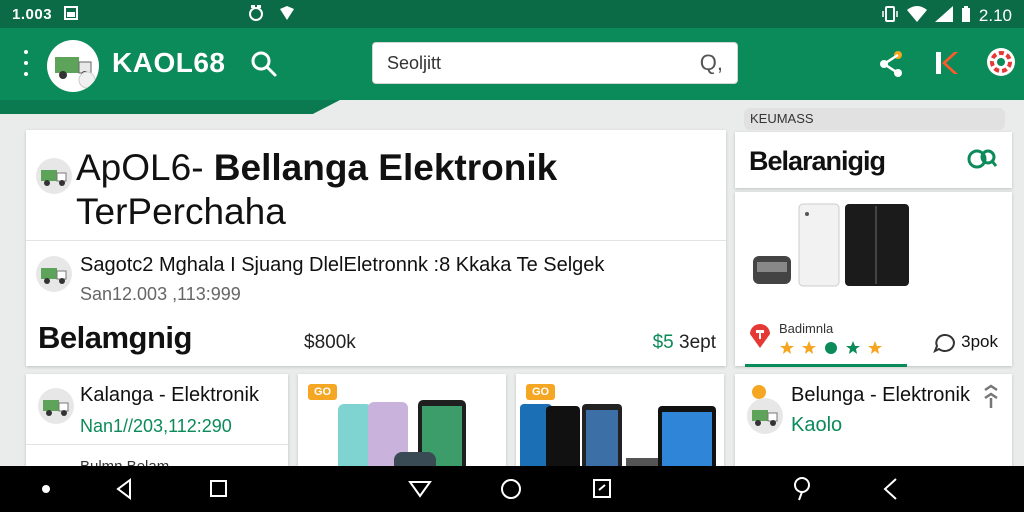 This screenshot has height=512, width=1024. I want to click on status-time-left: 1.003, so click(32, 14).